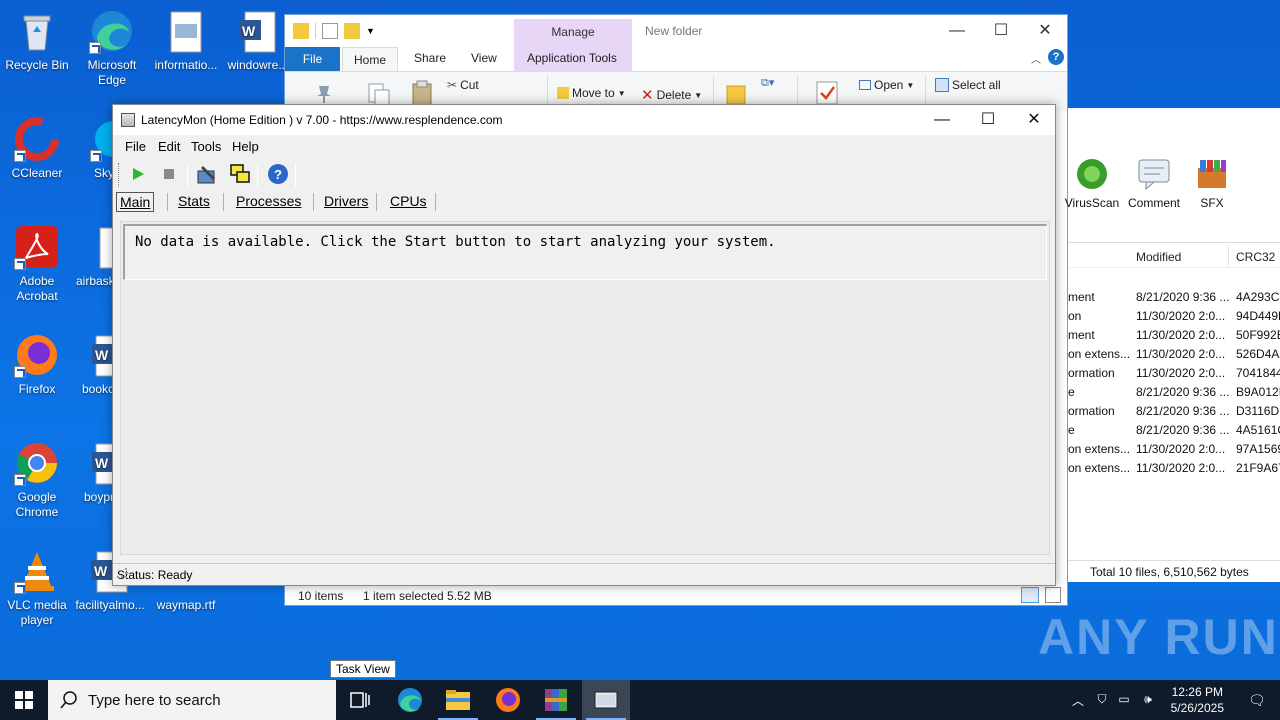 This screenshot has height=720, width=1280. I want to click on explorer-title: New folder, so click(674, 31).